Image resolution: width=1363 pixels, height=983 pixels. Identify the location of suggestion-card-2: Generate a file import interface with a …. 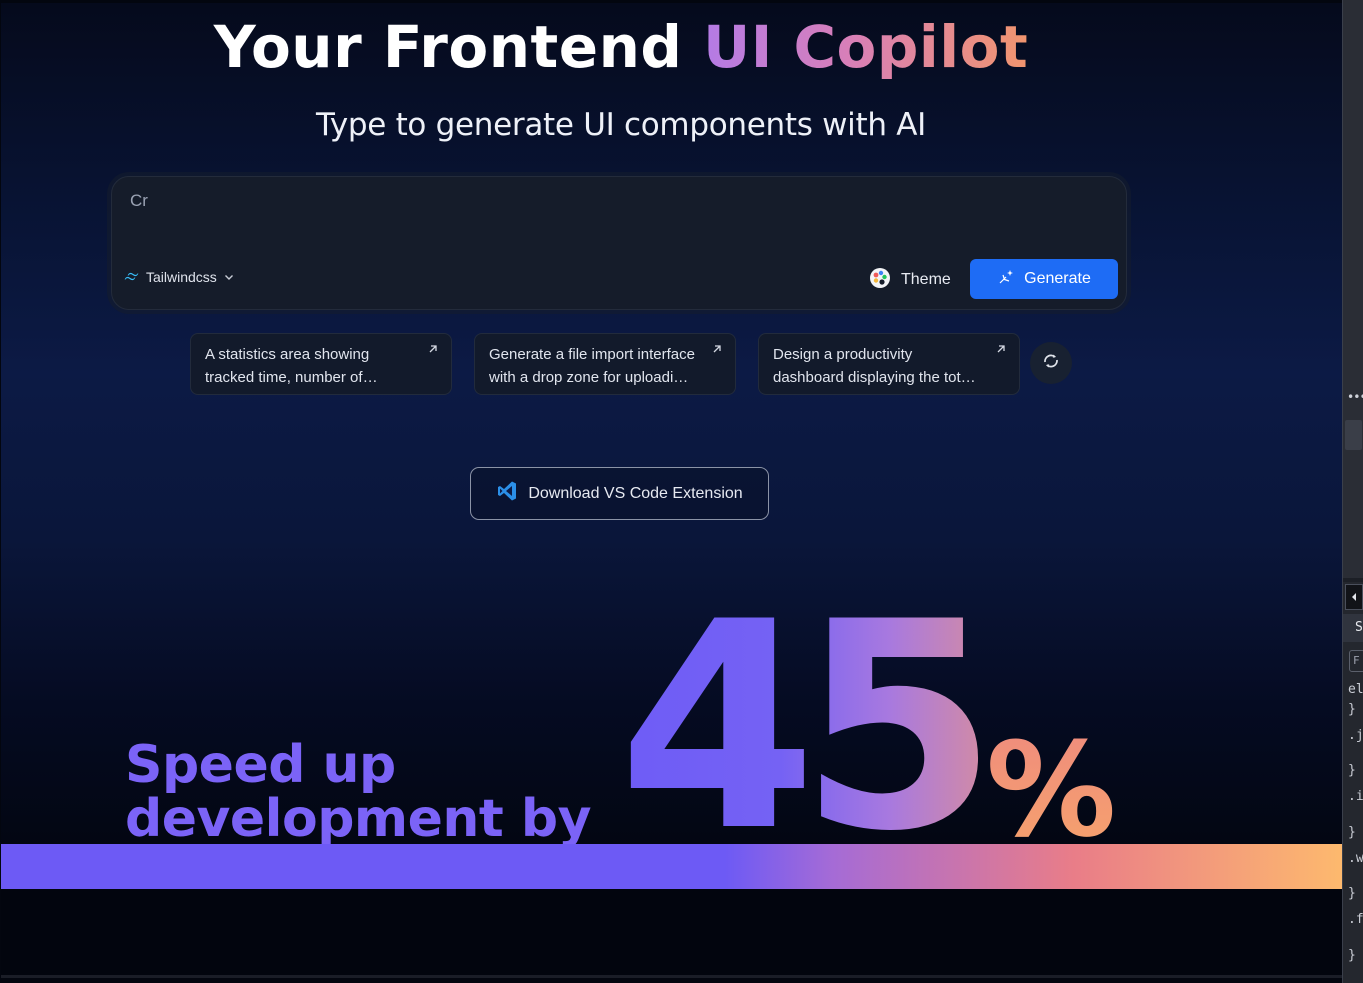
(605, 364).